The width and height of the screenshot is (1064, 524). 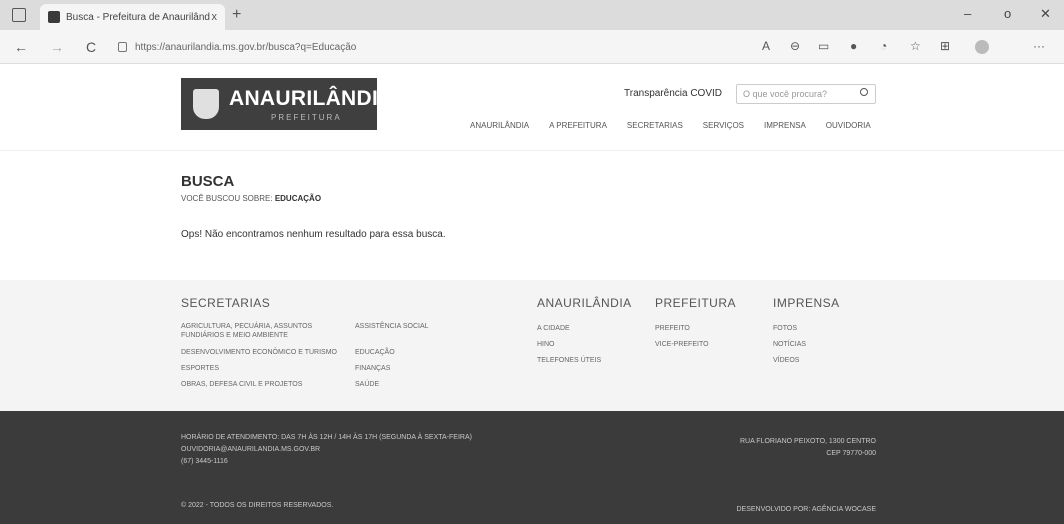 What do you see at coordinates (122, 47) in the screenshot?
I see `lock-icon` at bounding box center [122, 47].